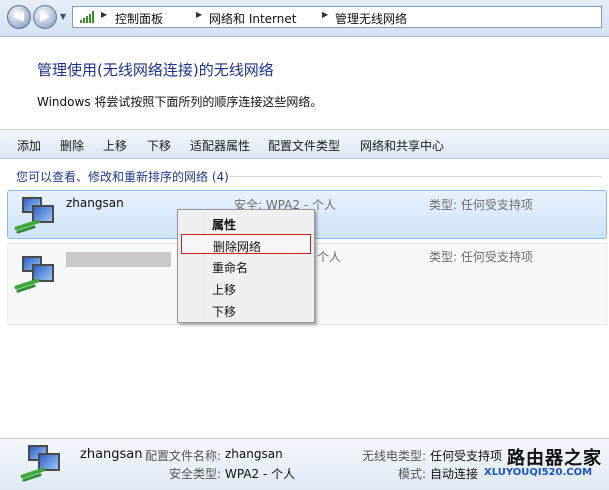 Image resolution: width=609 pixels, height=490 pixels. What do you see at coordinates (19, 17) in the screenshot?
I see `back-arrow-icon: ◀` at bounding box center [19, 17].